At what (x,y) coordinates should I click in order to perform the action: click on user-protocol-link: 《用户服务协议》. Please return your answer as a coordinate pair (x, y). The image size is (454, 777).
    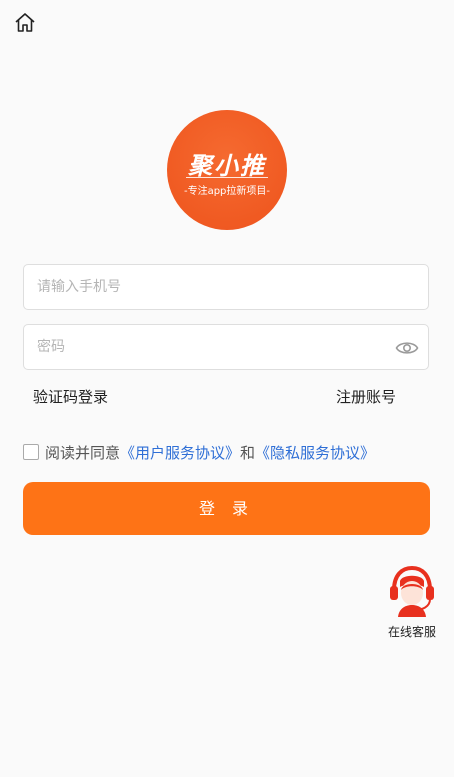
    Looking at the image, I should click on (180, 452).